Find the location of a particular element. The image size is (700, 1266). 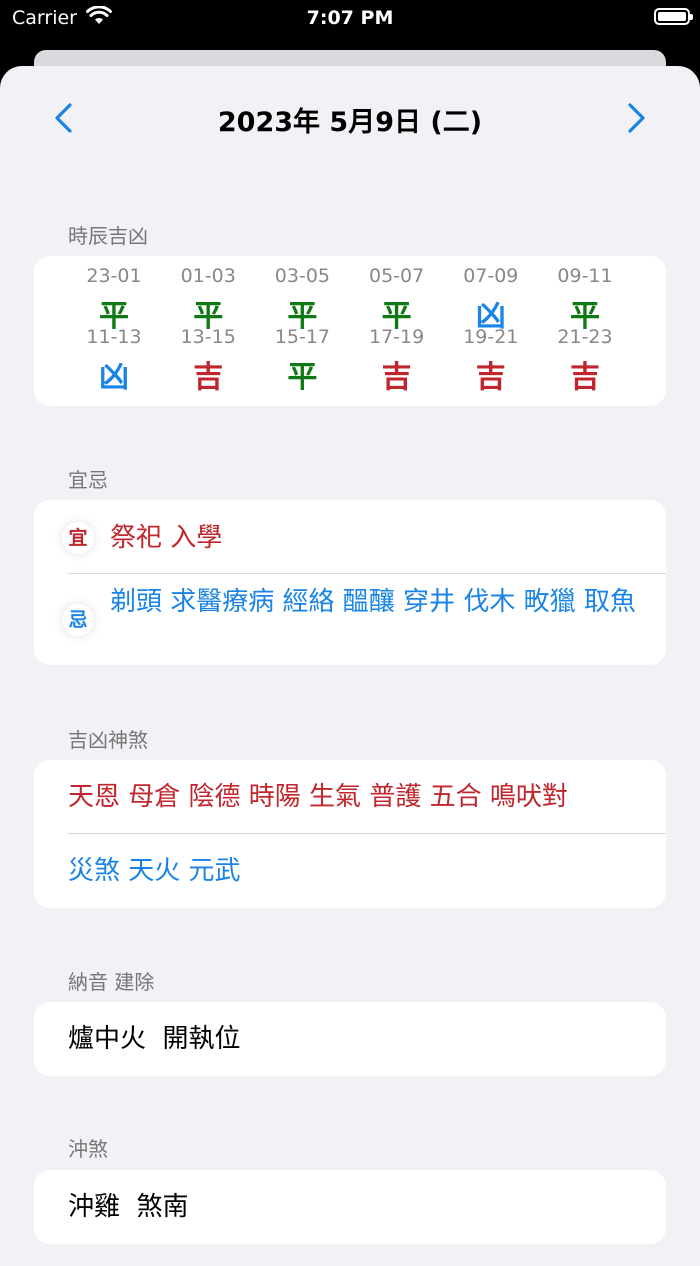

nayin-section-title: 納音 建除 is located at coordinates (111, 982).